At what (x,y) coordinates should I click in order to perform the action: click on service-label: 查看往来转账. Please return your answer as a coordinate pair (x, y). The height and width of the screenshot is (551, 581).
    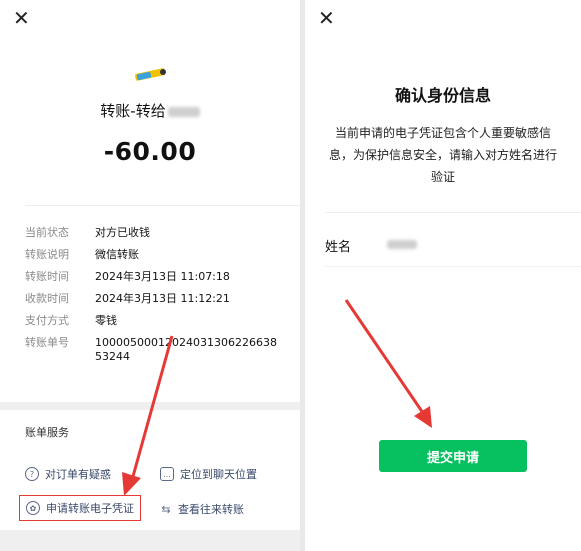
    Looking at the image, I should click on (211, 509).